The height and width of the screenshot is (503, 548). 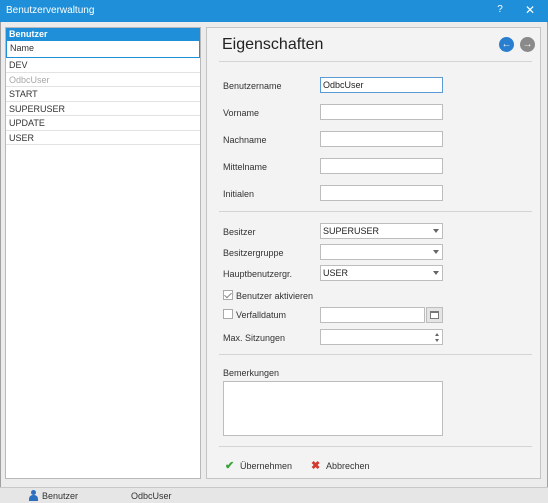 What do you see at coordinates (336, 273) in the screenshot?
I see `hauptbenutzergruppe-value: USER` at bounding box center [336, 273].